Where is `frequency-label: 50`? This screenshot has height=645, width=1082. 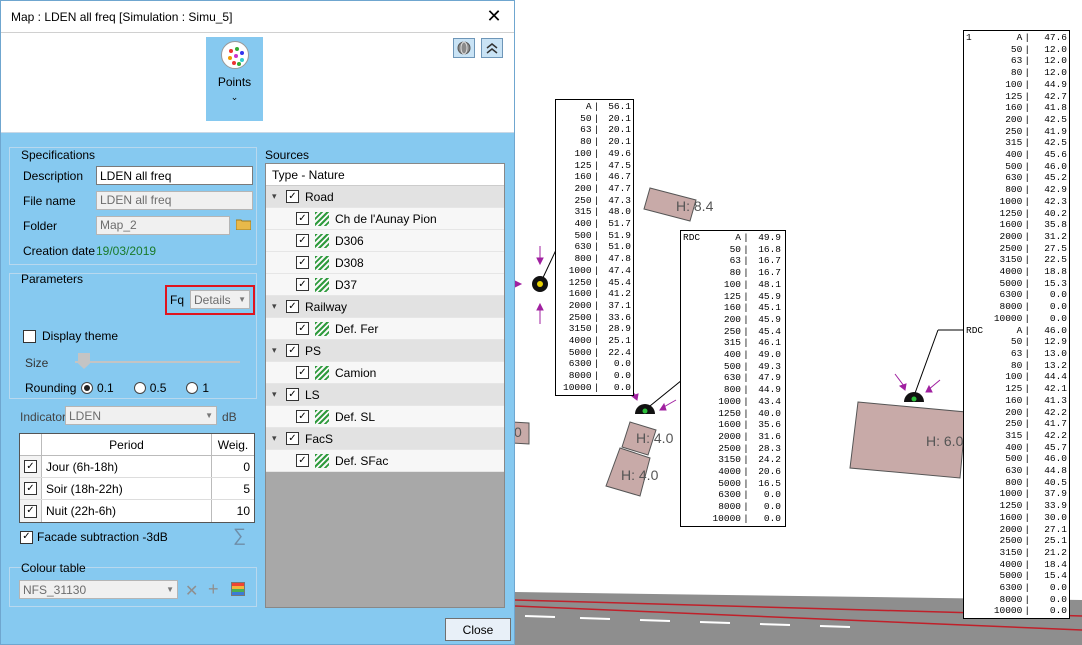 frequency-label: 50 is located at coordinates (735, 249).